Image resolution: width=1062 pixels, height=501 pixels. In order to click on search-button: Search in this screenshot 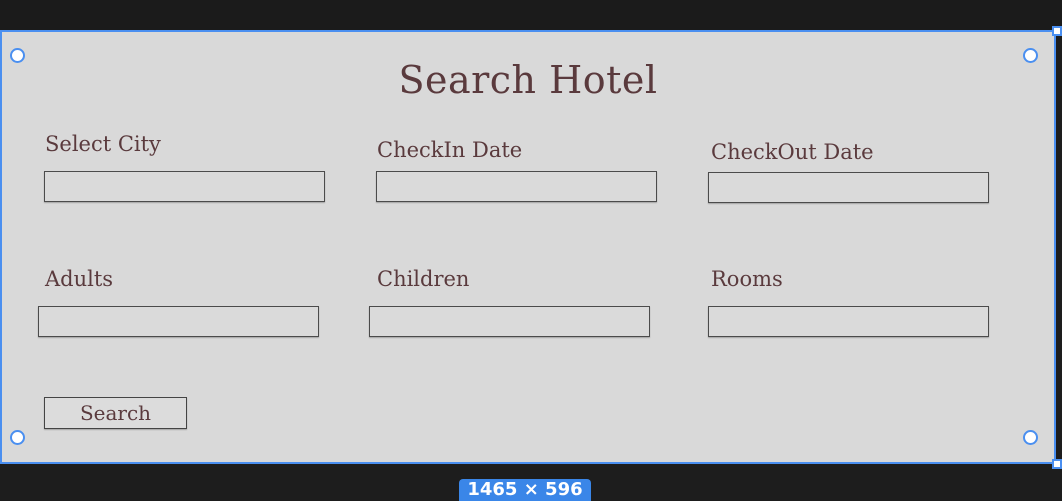, I will do `click(115, 413)`.